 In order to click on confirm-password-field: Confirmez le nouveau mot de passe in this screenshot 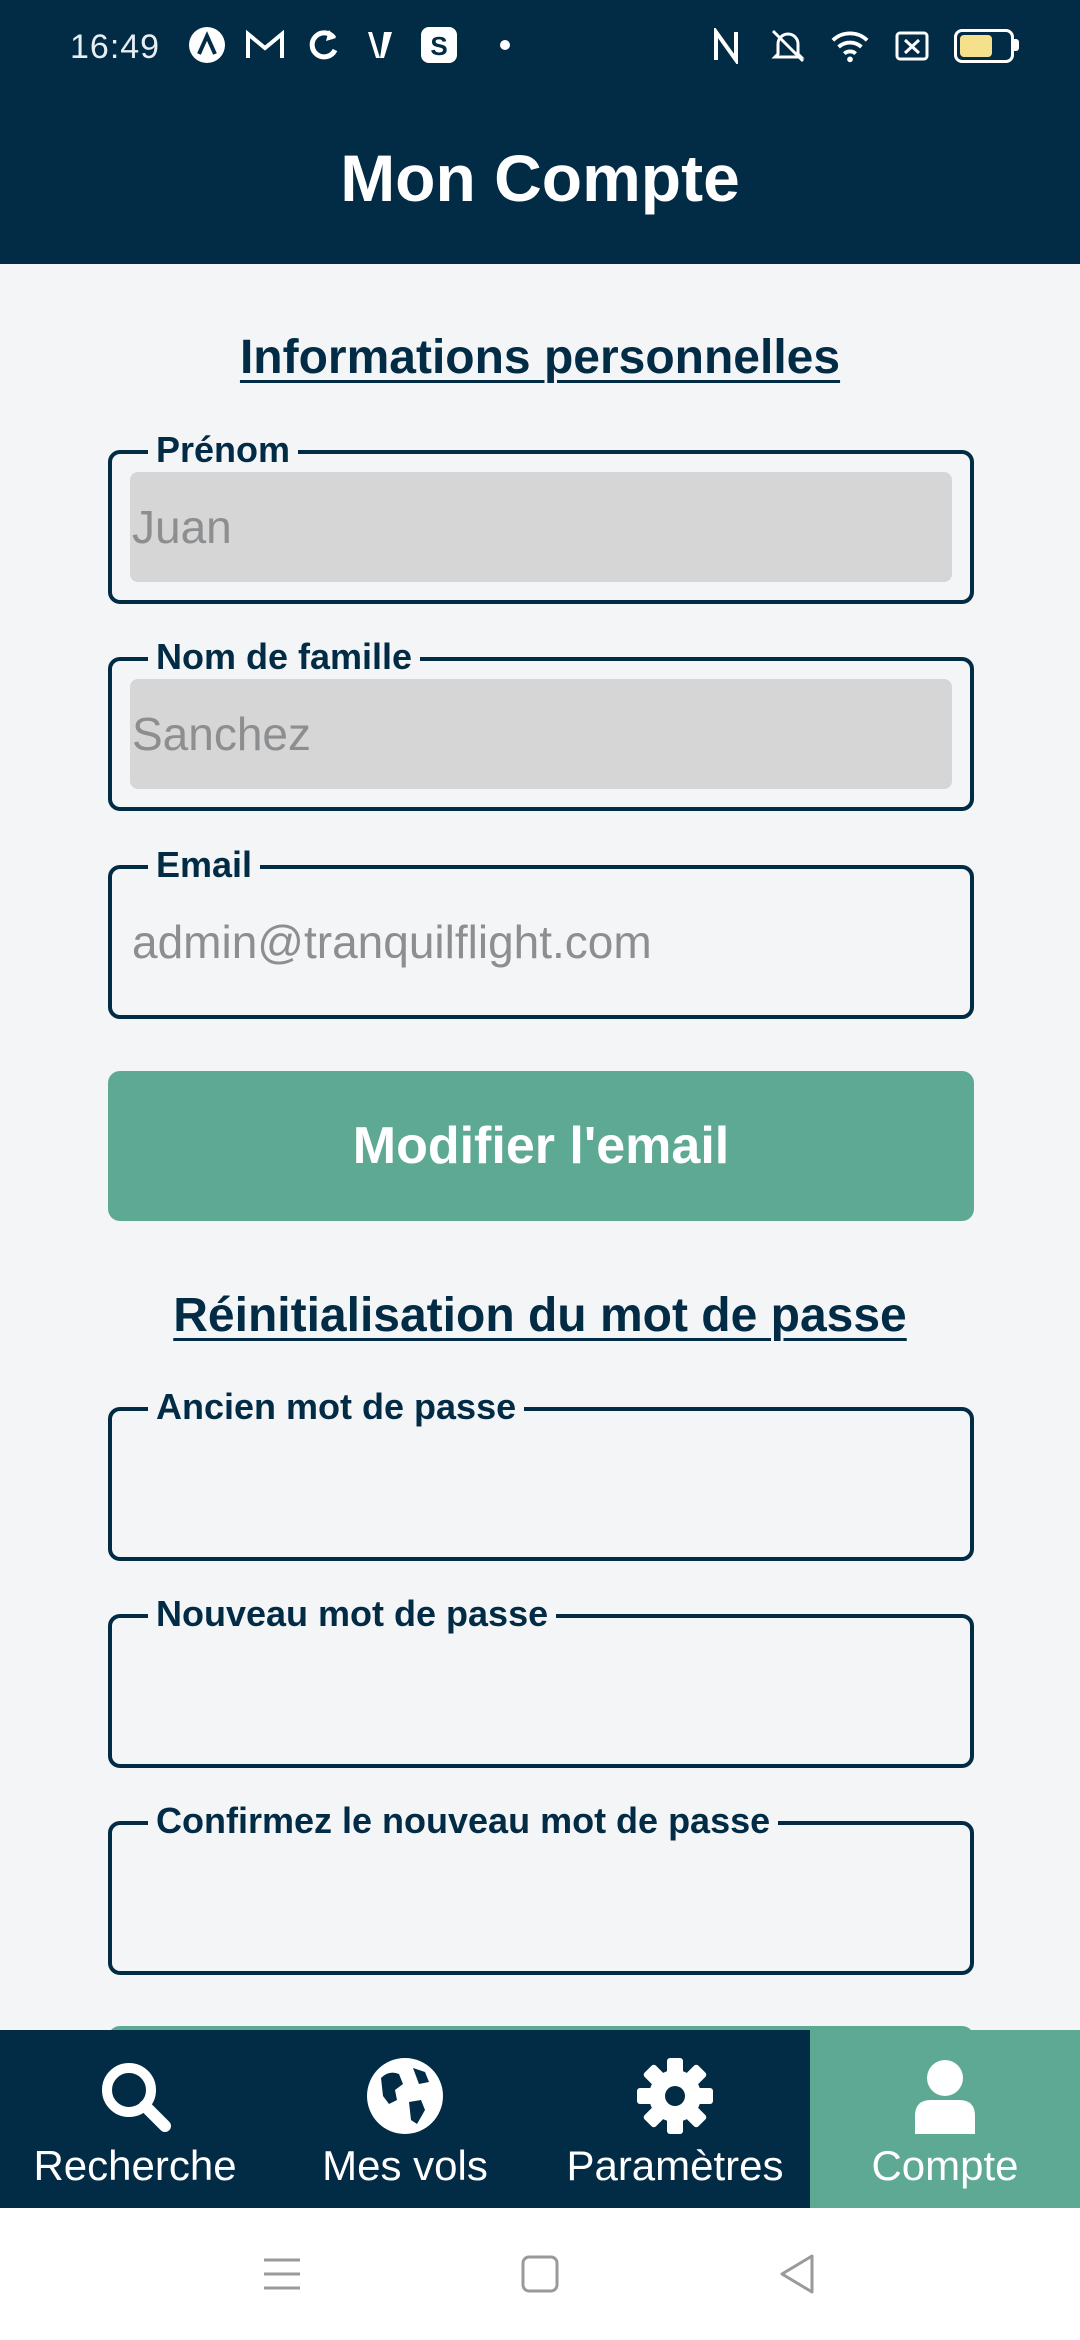, I will do `click(541, 1887)`.